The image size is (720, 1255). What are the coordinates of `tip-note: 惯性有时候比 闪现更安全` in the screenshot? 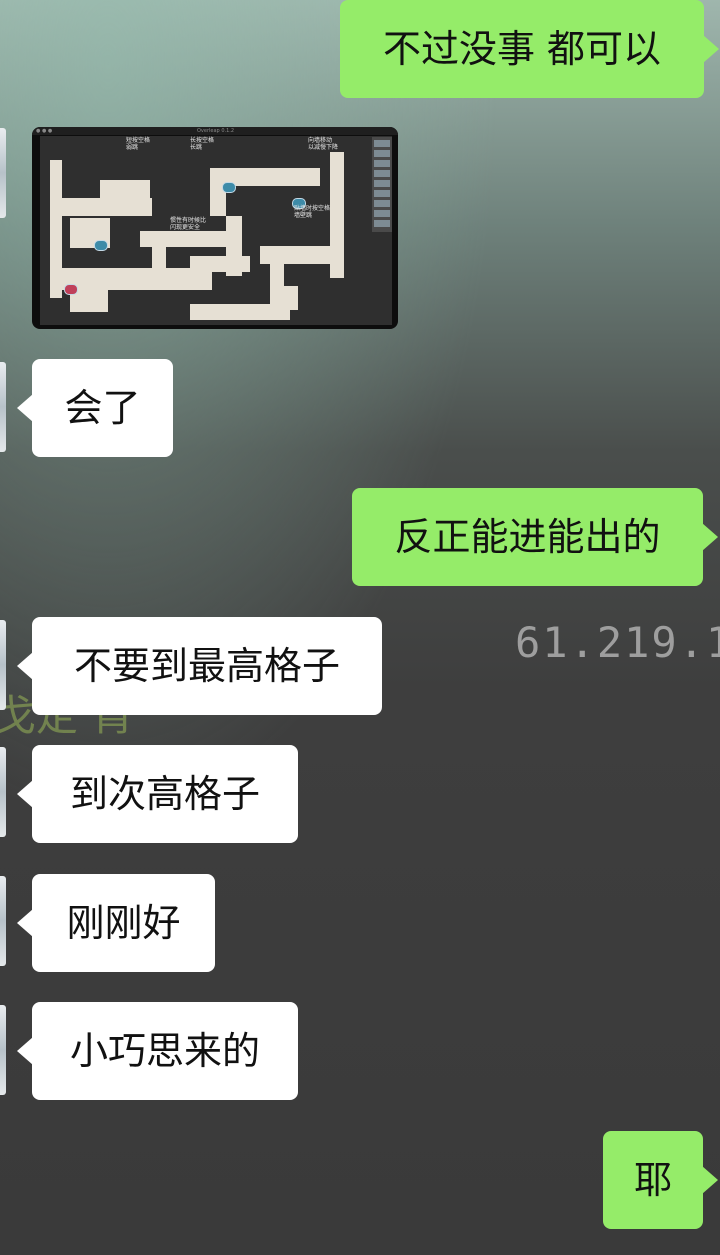 It's located at (188, 224).